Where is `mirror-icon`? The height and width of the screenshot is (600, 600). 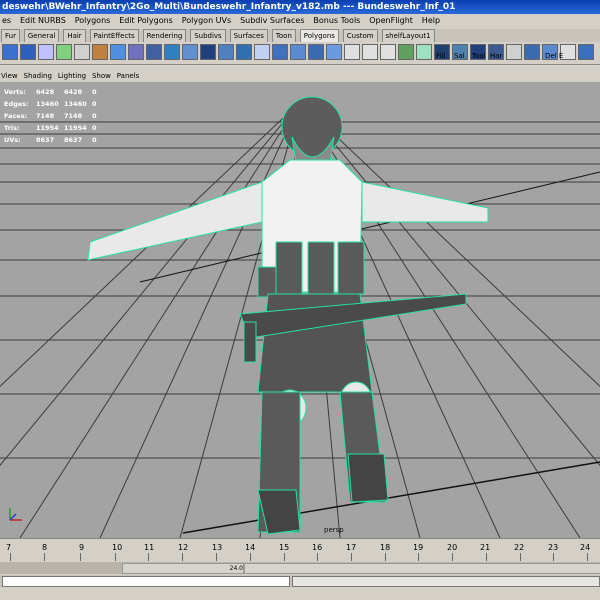 mirror-icon is located at coordinates (190, 52).